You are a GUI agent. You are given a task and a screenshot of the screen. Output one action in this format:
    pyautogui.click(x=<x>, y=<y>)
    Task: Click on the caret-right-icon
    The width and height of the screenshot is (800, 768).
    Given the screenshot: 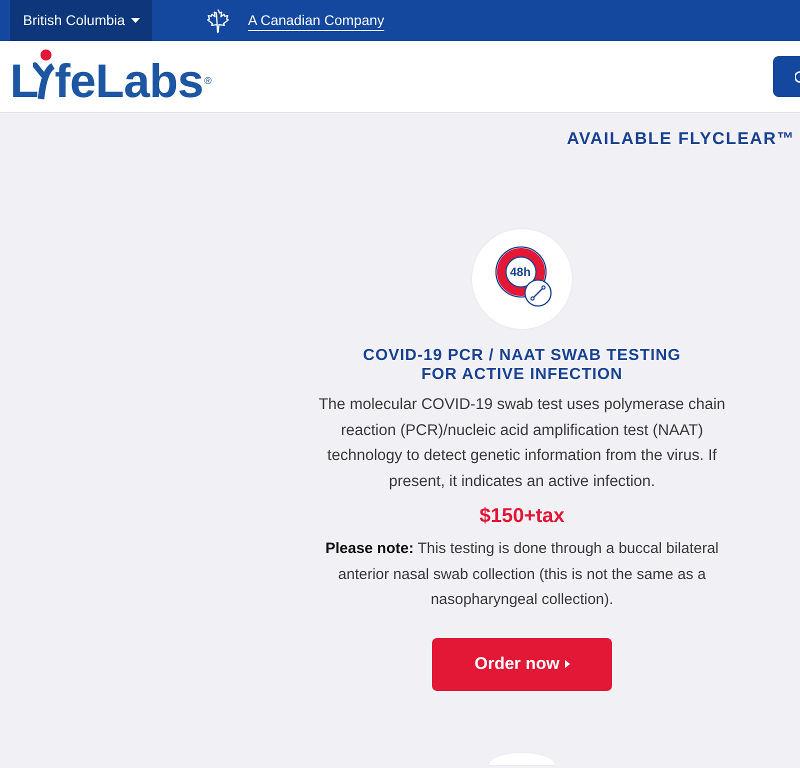 What is the action you would take?
    pyautogui.click(x=567, y=664)
    